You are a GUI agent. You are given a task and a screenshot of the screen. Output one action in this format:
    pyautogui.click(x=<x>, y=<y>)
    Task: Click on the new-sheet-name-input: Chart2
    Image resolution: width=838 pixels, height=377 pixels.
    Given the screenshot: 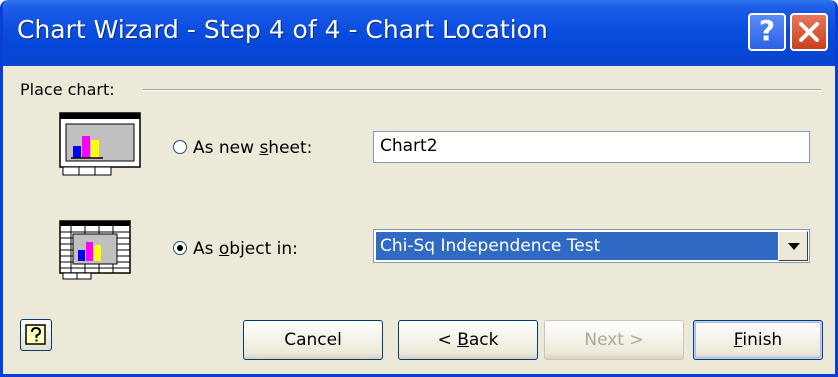 What is the action you would take?
    pyautogui.click(x=591, y=147)
    